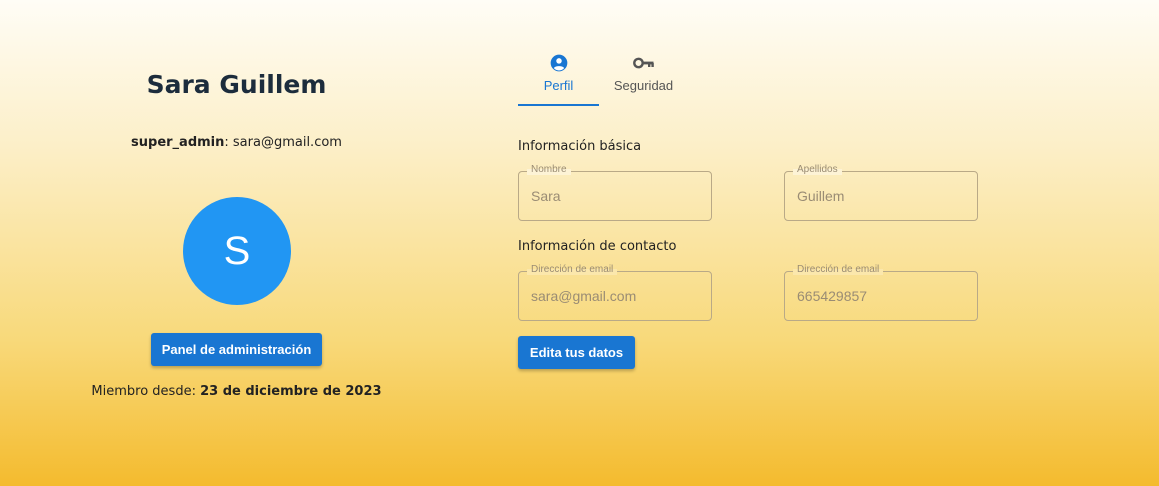 The width and height of the screenshot is (1159, 486). I want to click on contact-info-title: Información de contacto, so click(597, 246).